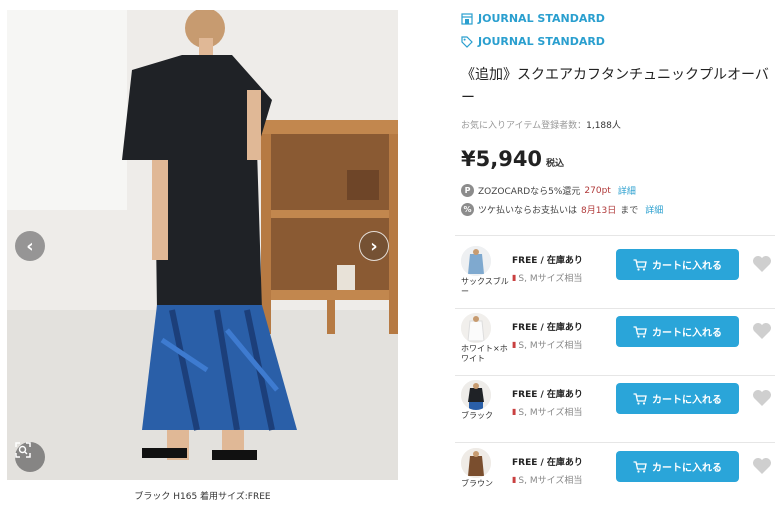 This screenshot has width=780, height=511. I want to click on variant-row: サックスブルー FREE / 在庫あり ▮ S, Mサイズ相当 カートに入れる, so click(617, 276).